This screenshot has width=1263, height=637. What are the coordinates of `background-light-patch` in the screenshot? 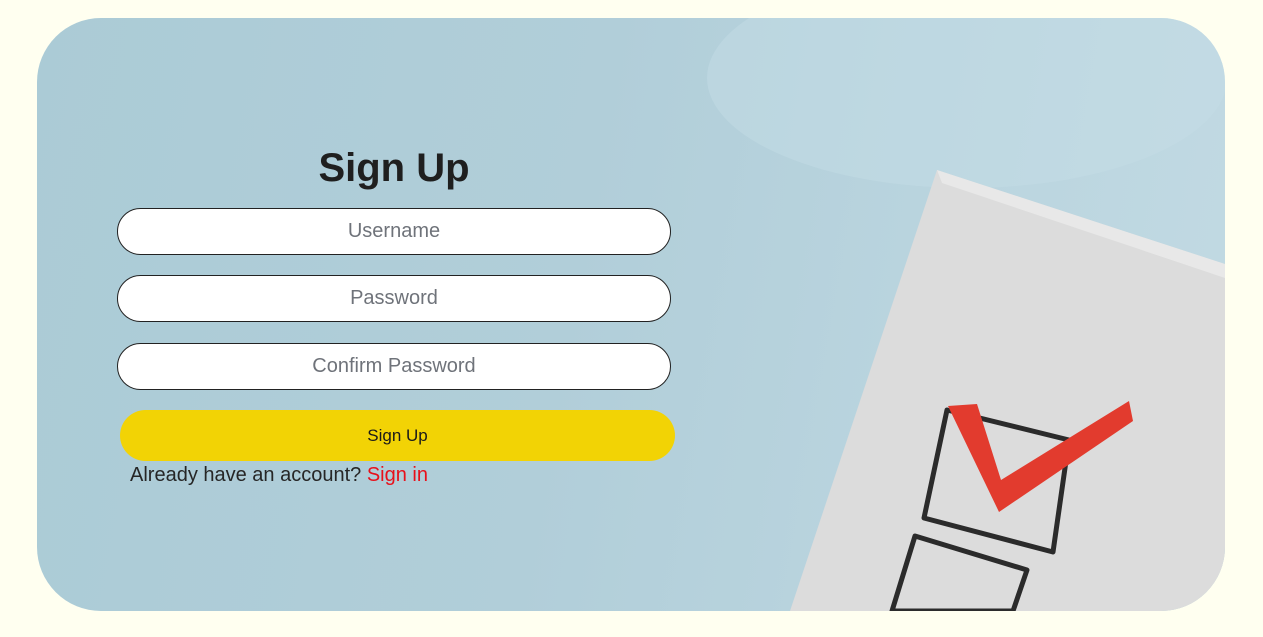 It's located at (966, 103).